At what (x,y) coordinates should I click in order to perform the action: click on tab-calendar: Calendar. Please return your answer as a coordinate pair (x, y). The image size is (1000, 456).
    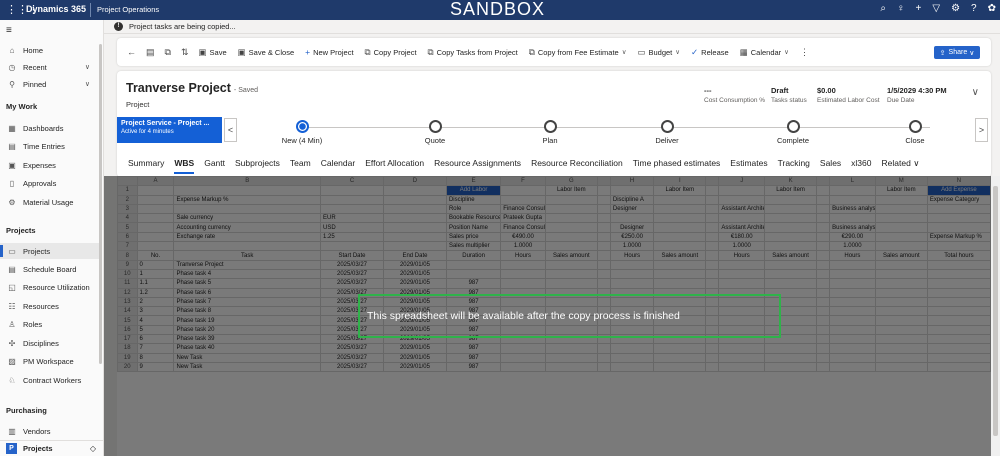
    Looking at the image, I should click on (338, 163).